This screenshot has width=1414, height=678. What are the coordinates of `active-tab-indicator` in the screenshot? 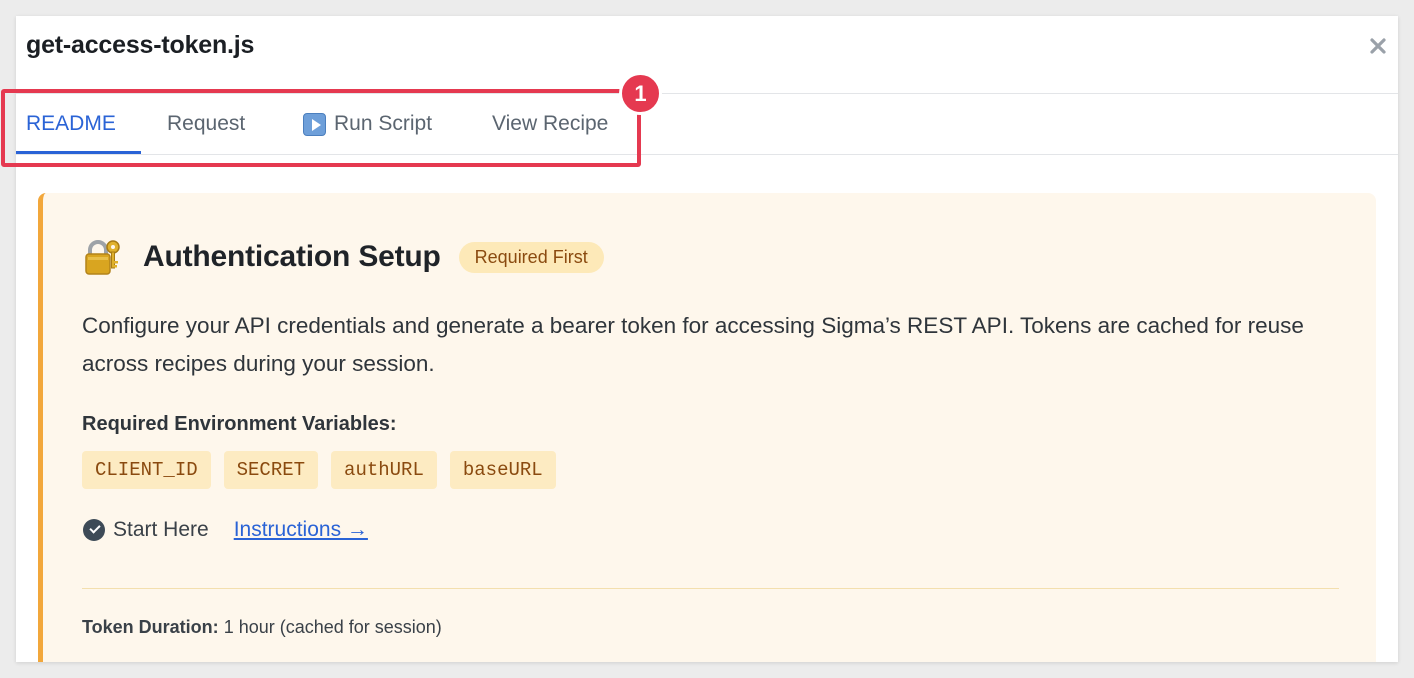 It's located at (78, 152).